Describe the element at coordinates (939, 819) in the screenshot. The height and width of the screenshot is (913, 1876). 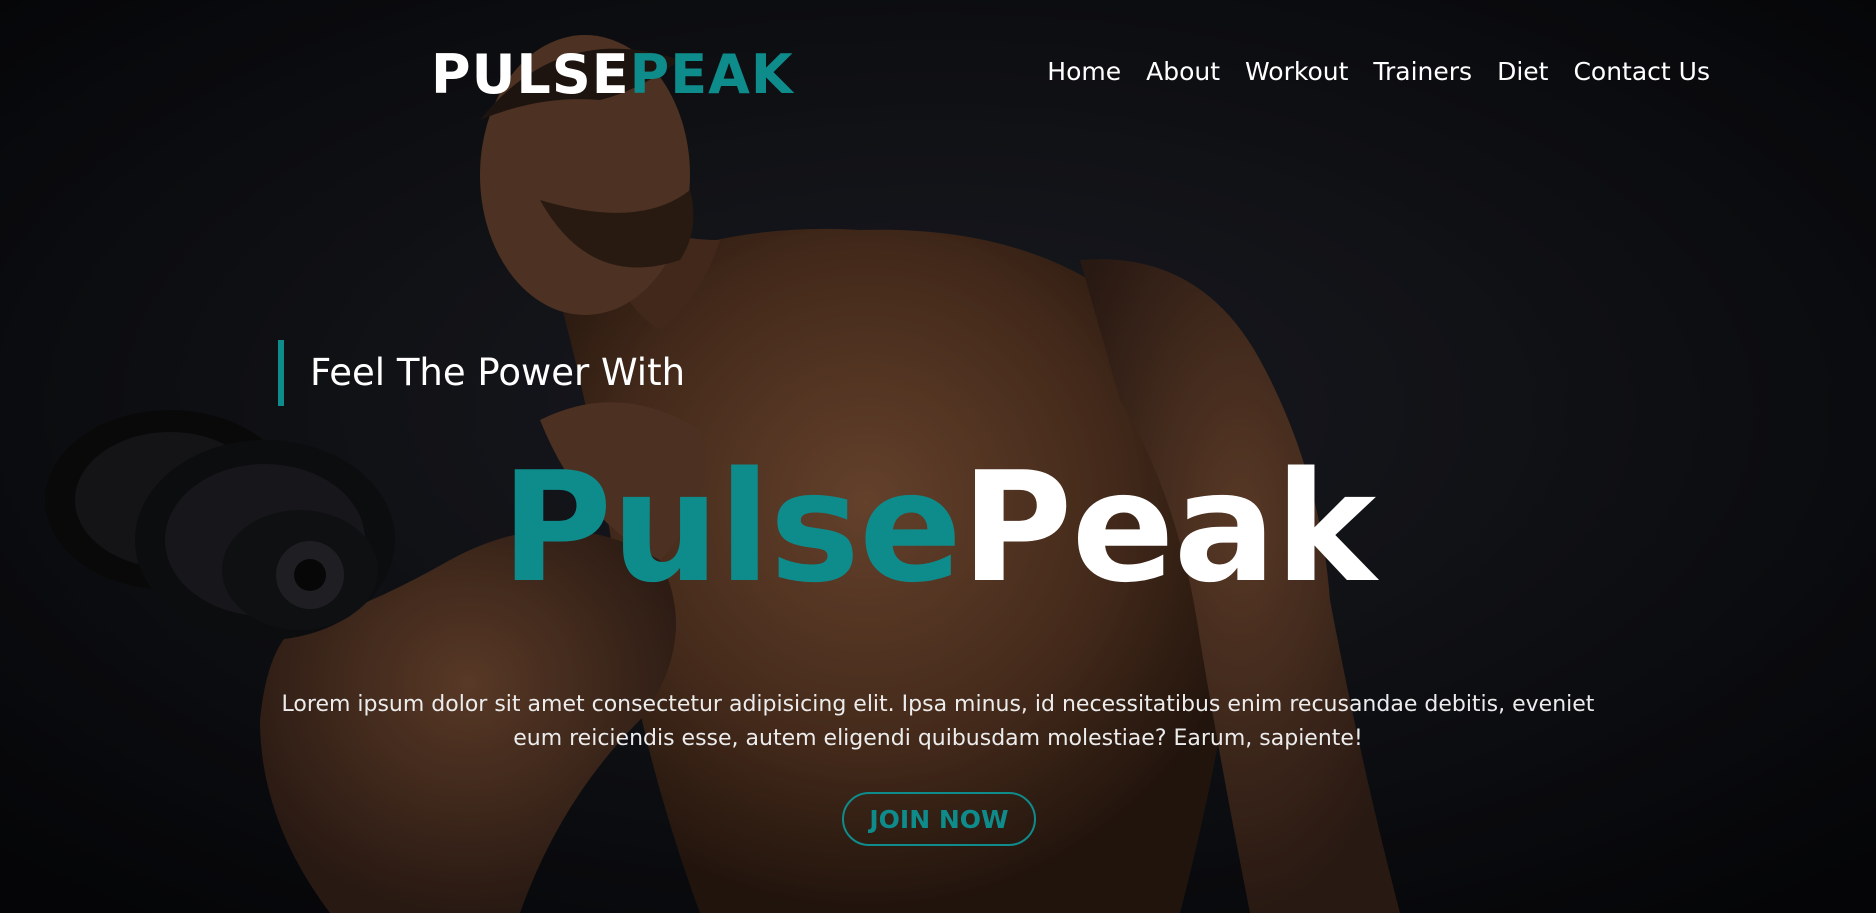
I see `join-now-button: JOIN NOW` at that location.